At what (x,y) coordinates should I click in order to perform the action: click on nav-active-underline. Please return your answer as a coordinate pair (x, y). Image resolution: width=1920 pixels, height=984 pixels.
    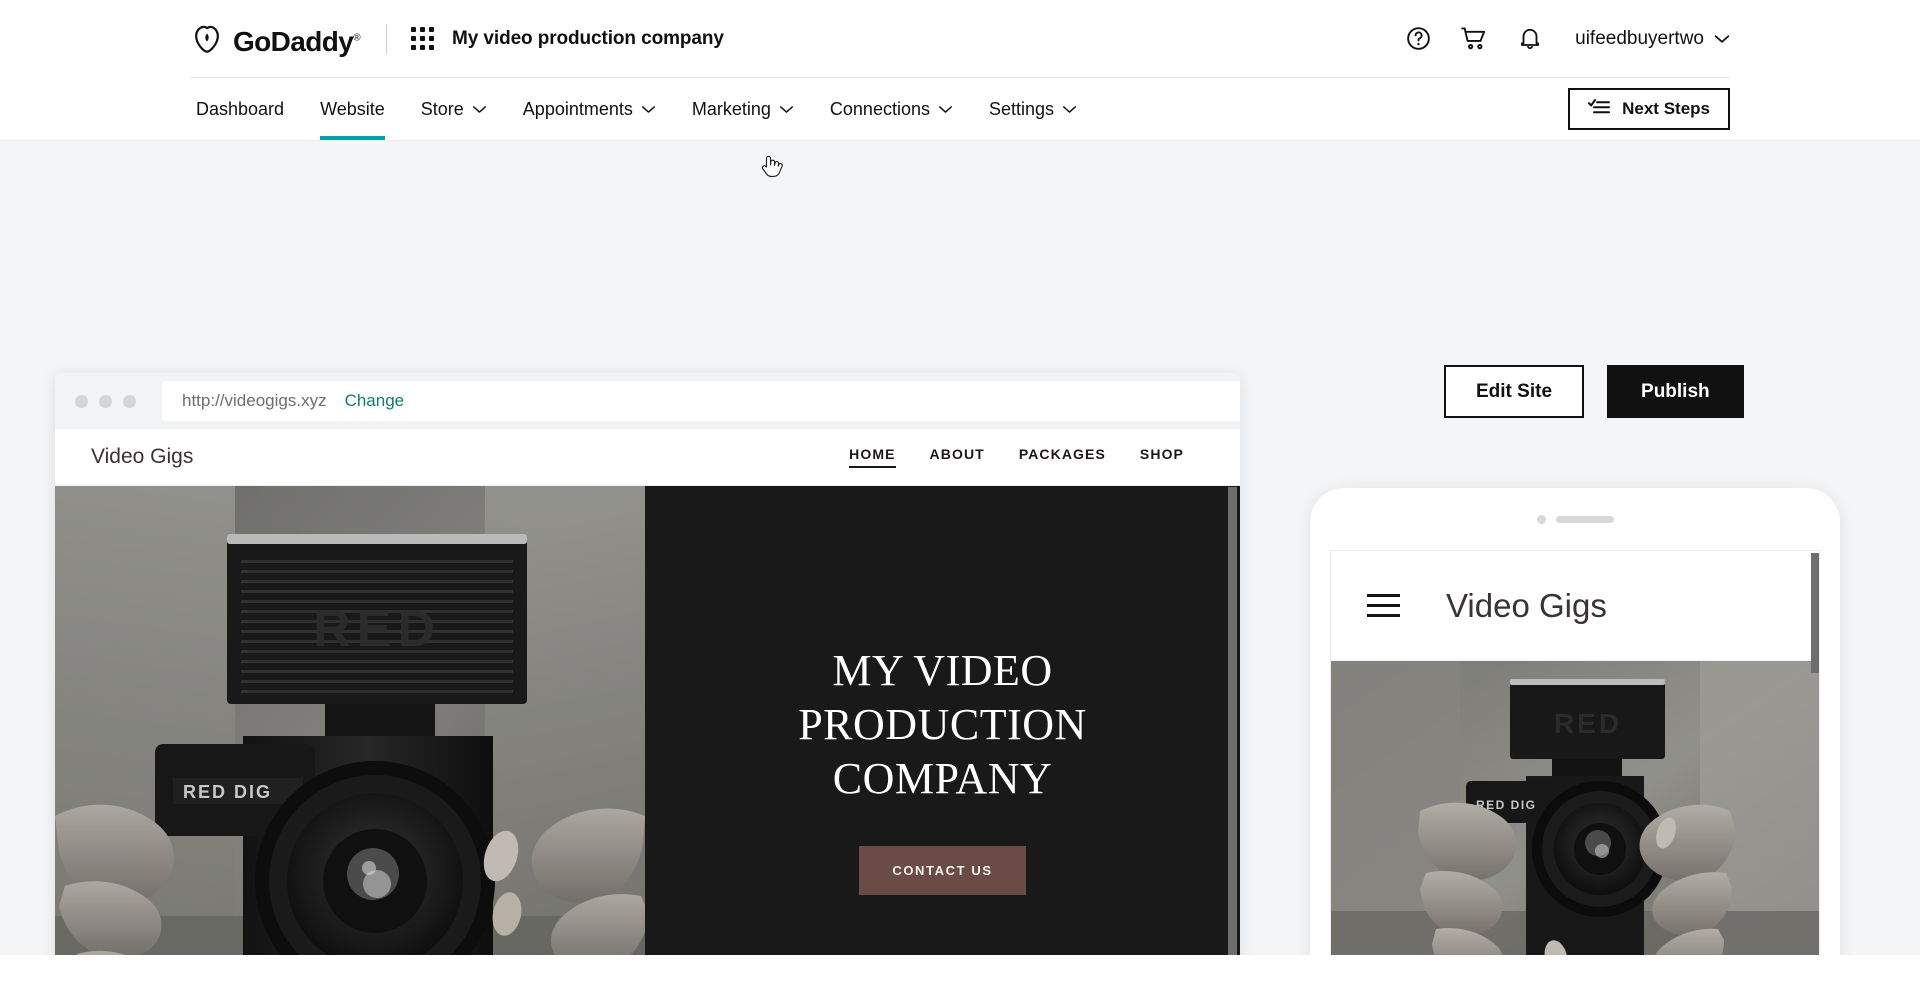
    Looking at the image, I should click on (352, 138).